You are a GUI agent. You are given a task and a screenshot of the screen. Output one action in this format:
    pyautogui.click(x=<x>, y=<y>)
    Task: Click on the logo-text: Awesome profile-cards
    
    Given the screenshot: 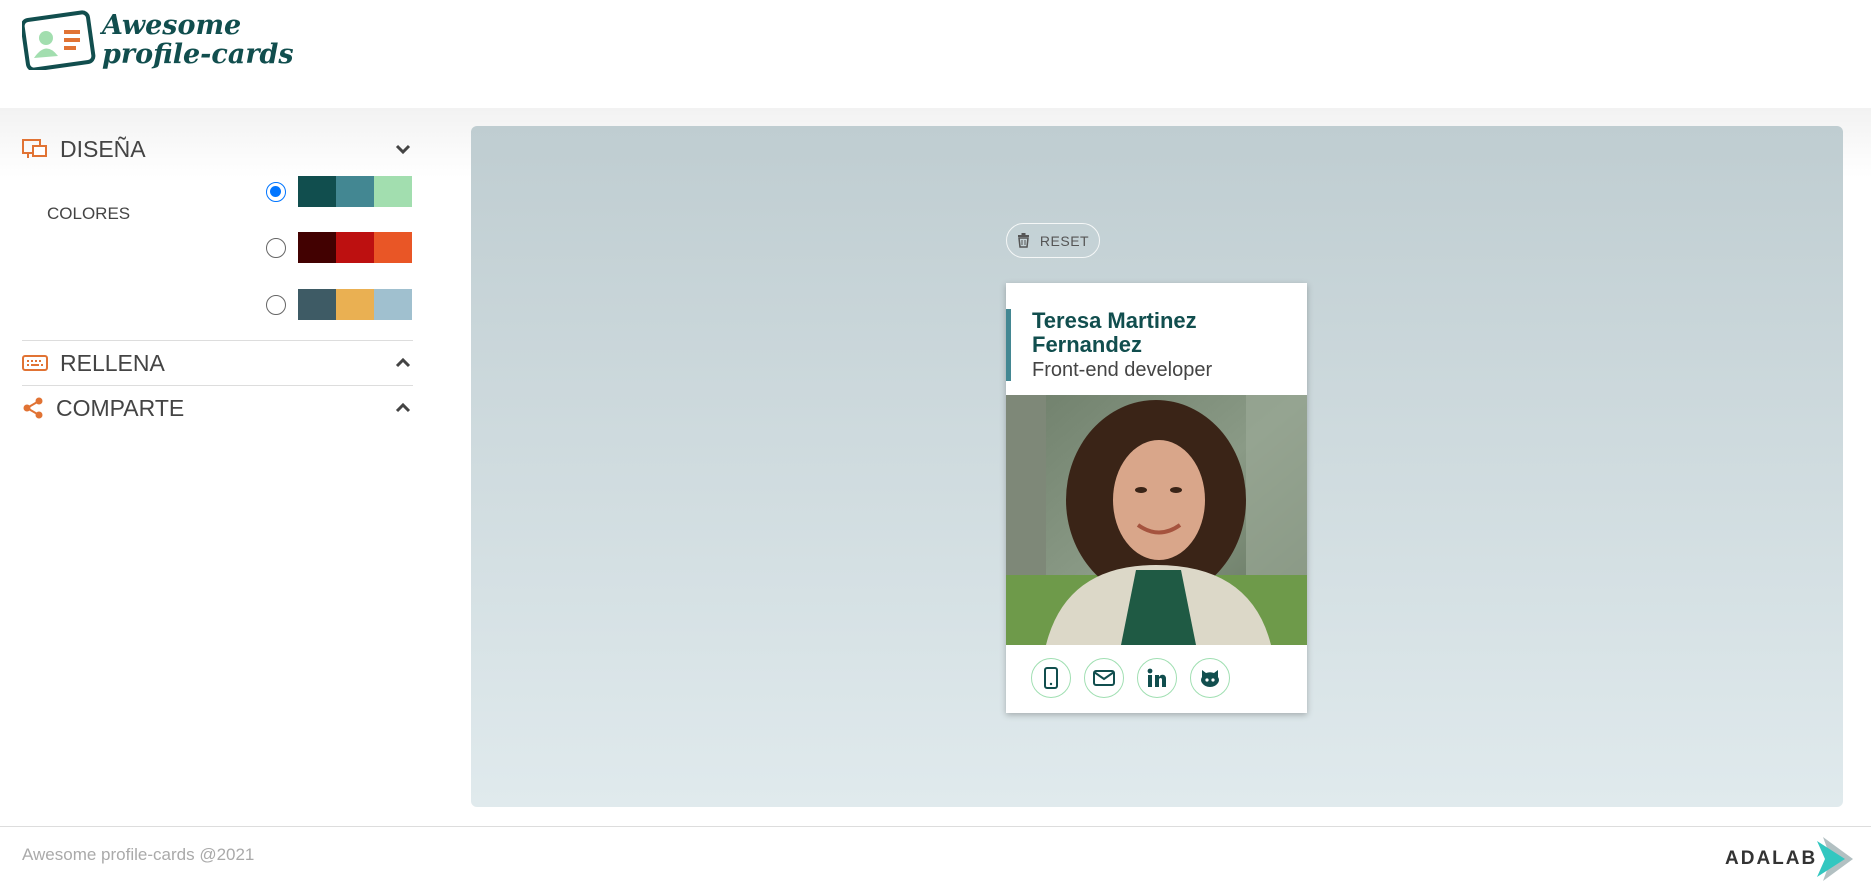 What is the action you would take?
    pyautogui.click(x=198, y=40)
    